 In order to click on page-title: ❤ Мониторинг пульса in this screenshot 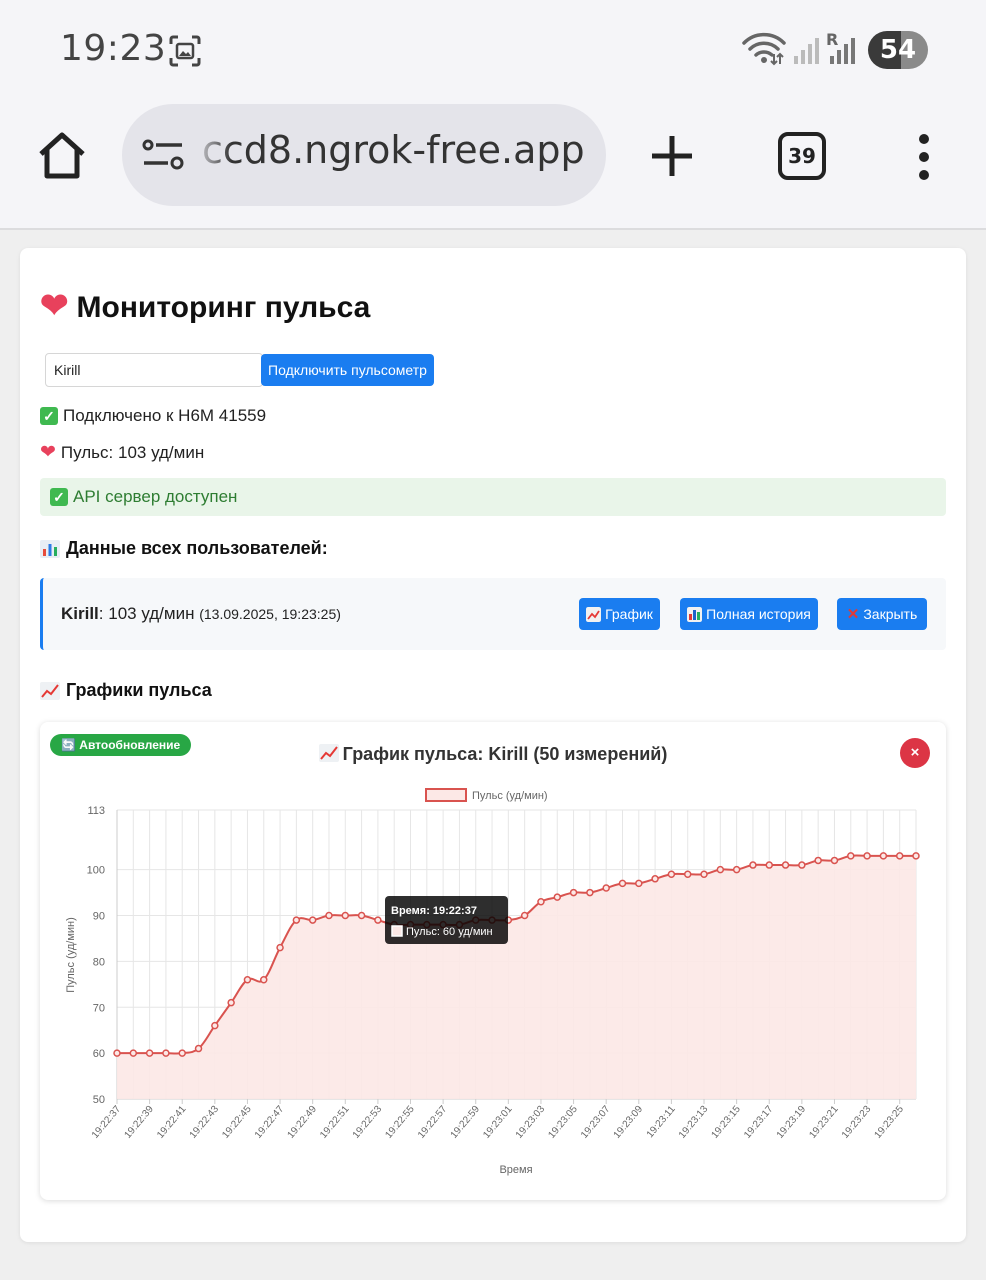, I will do `click(205, 306)`.